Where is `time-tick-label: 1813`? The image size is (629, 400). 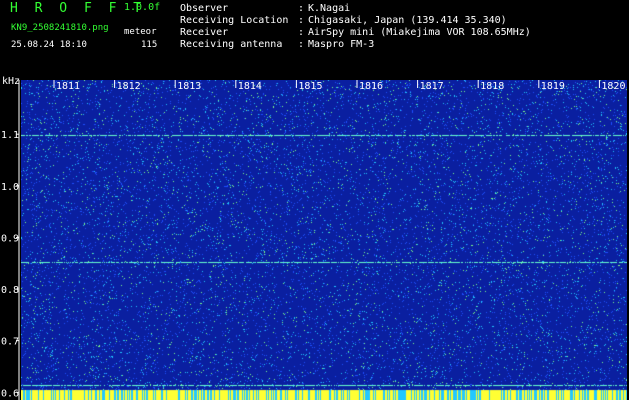 time-tick-label: 1813 is located at coordinates (189, 86).